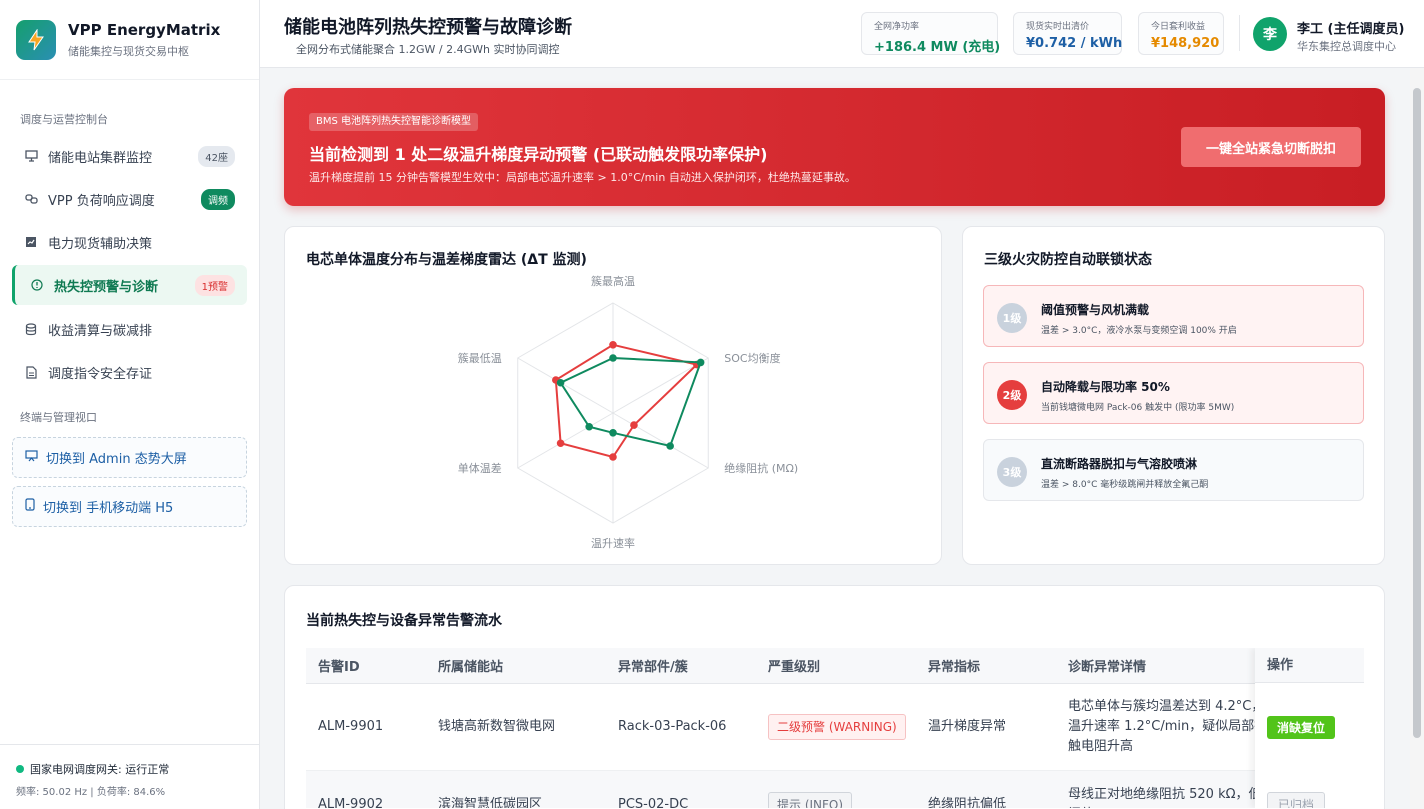 This screenshot has height=809, width=1424. Describe the element at coordinates (681, 727) in the screenshot. I see `cell-part: Rack-03-Pack-06` at that location.